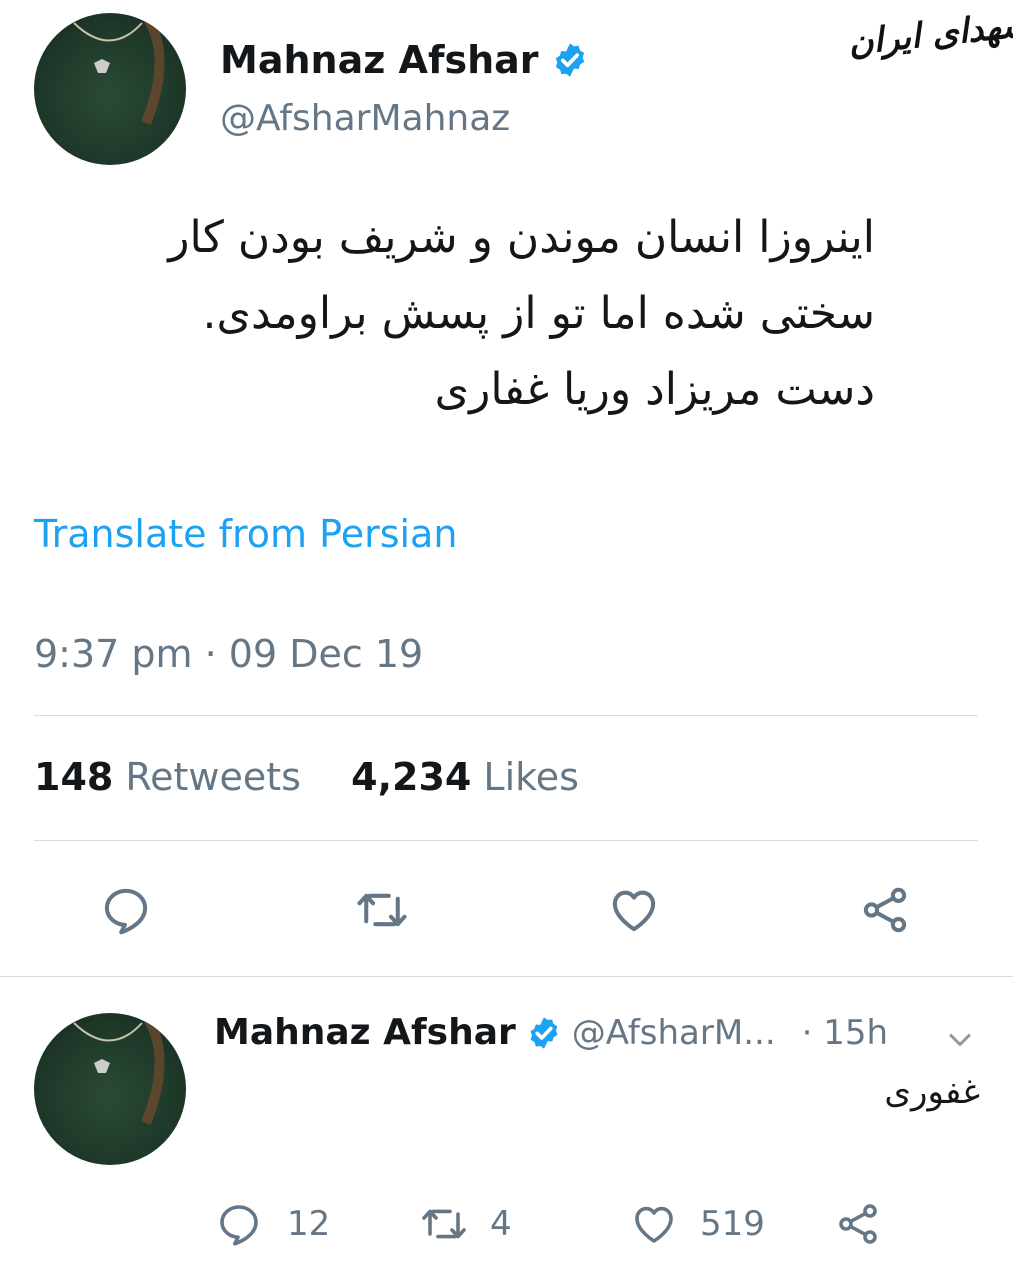 Image resolution: width=1013 pixels, height=1280 pixels. Describe the element at coordinates (213, 777) in the screenshot. I see `retweets-label: Retweets` at that location.